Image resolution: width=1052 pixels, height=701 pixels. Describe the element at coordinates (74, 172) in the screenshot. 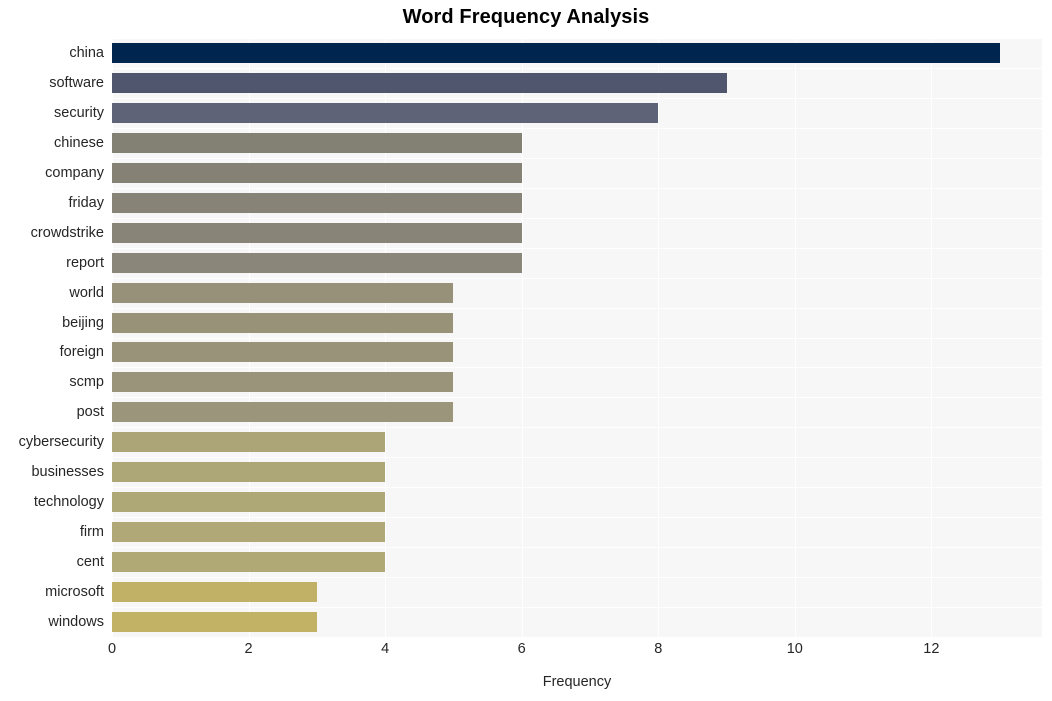

I see `y-axis-tick-label: company` at that location.